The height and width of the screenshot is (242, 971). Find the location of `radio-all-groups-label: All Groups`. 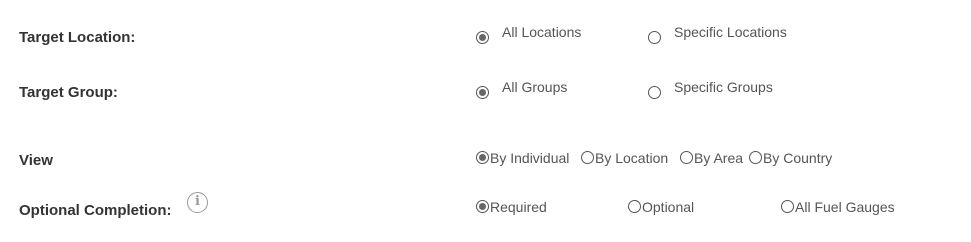

radio-all-groups-label: All Groups is located at coordinates (535, 86).